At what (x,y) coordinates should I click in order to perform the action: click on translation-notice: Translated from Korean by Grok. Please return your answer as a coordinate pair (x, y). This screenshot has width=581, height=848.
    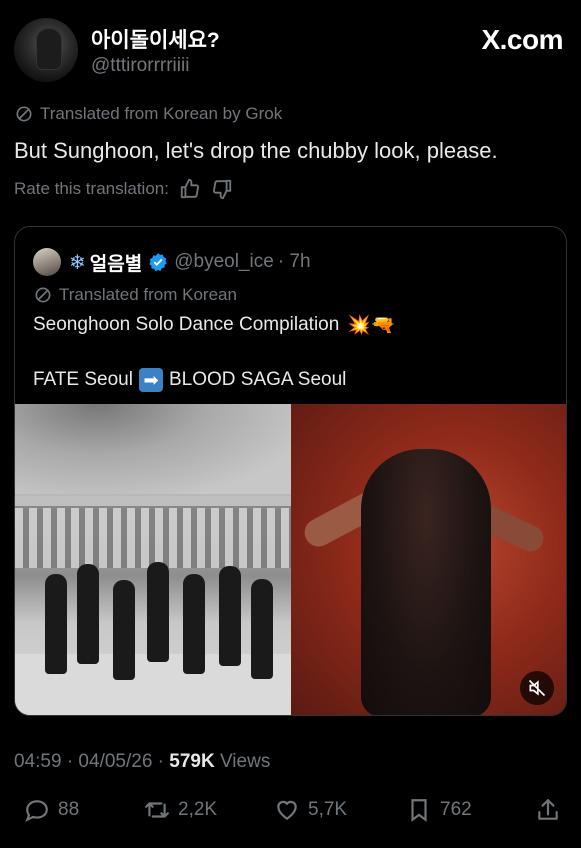
    Looking at the image, I should click on (148, 114).